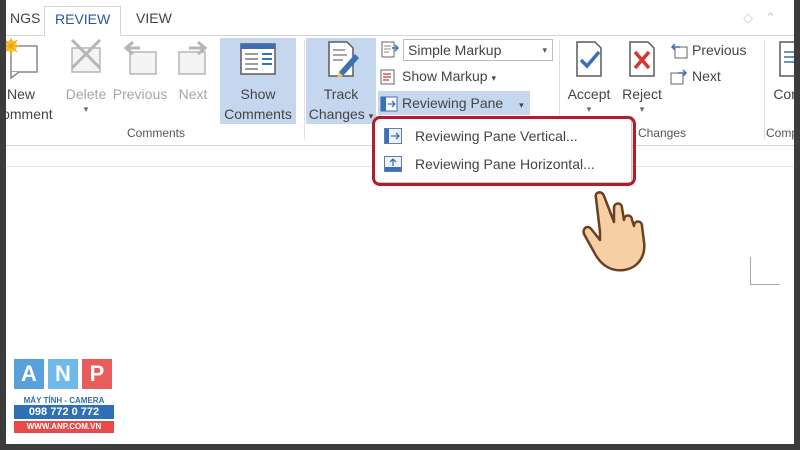 This screenshot has height=450, width=800. What do you see at coordinates (642, 59) in the screenshot?
I see `reject-icon` at bounding box center [642, 59].